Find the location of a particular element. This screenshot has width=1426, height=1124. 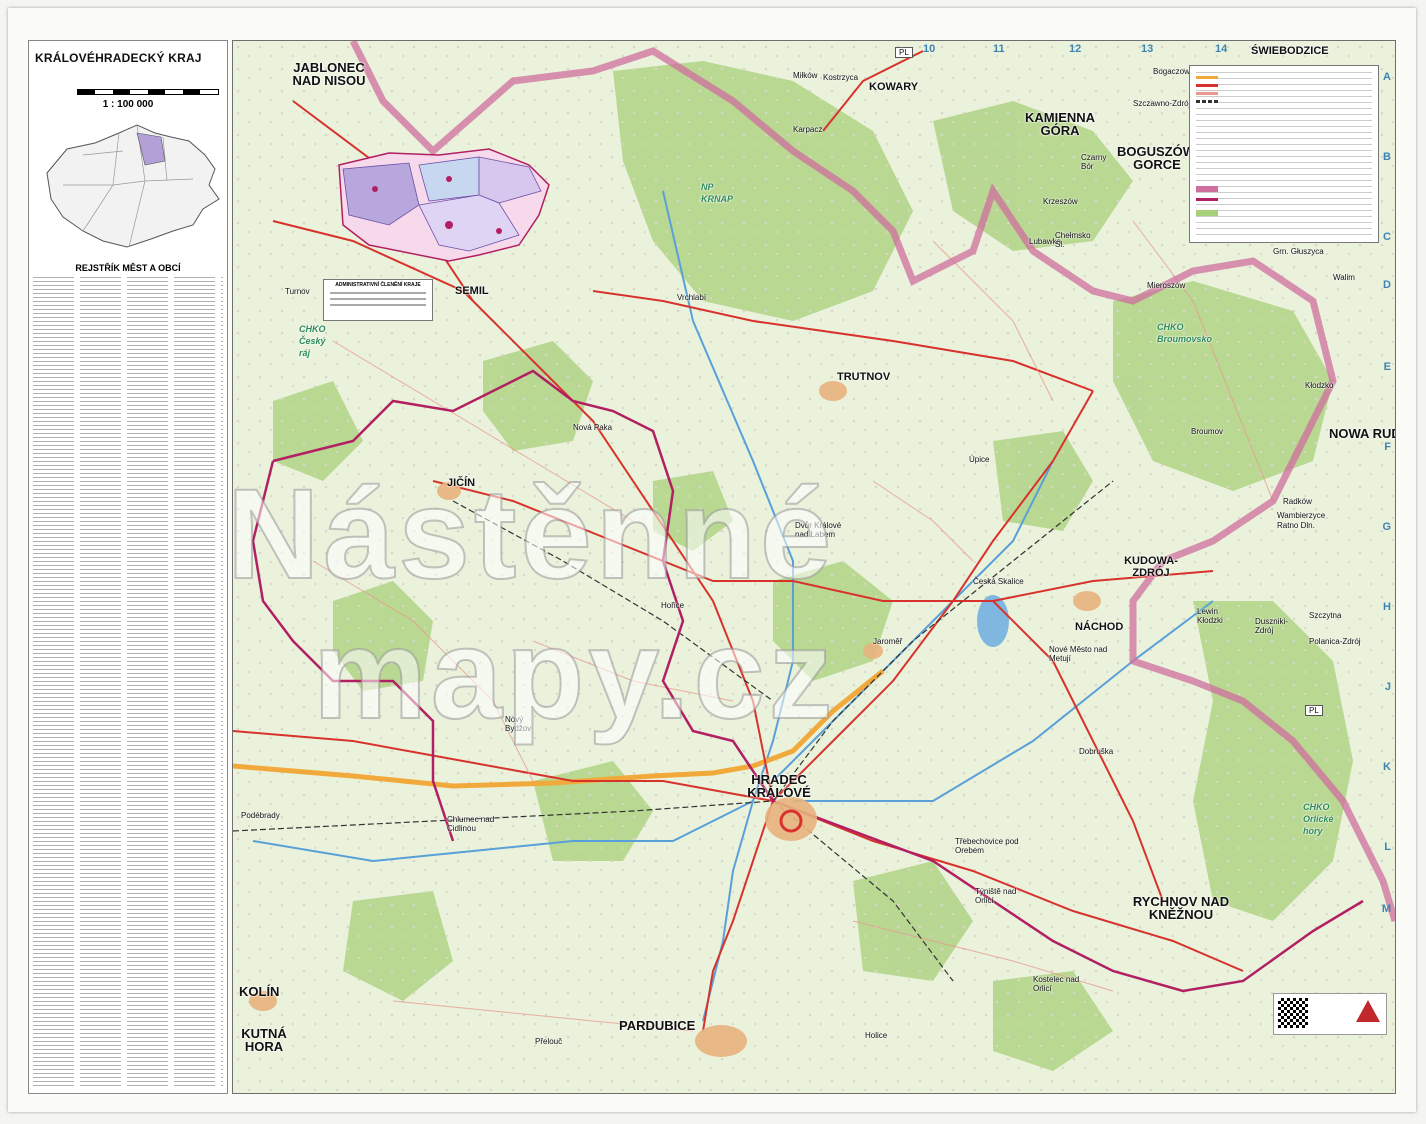

legend-swatch-state-border is located at coordinates (1207, 189).